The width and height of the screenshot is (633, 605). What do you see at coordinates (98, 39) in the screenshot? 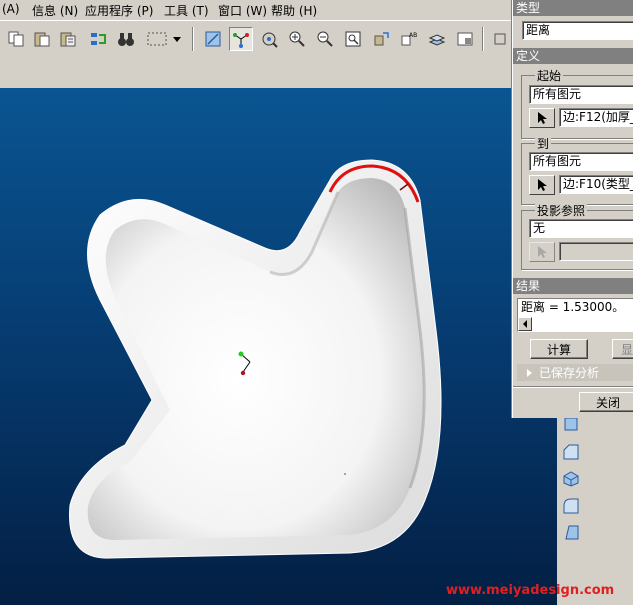
I see `regenerate-icon` at bounding box center [98, 39].